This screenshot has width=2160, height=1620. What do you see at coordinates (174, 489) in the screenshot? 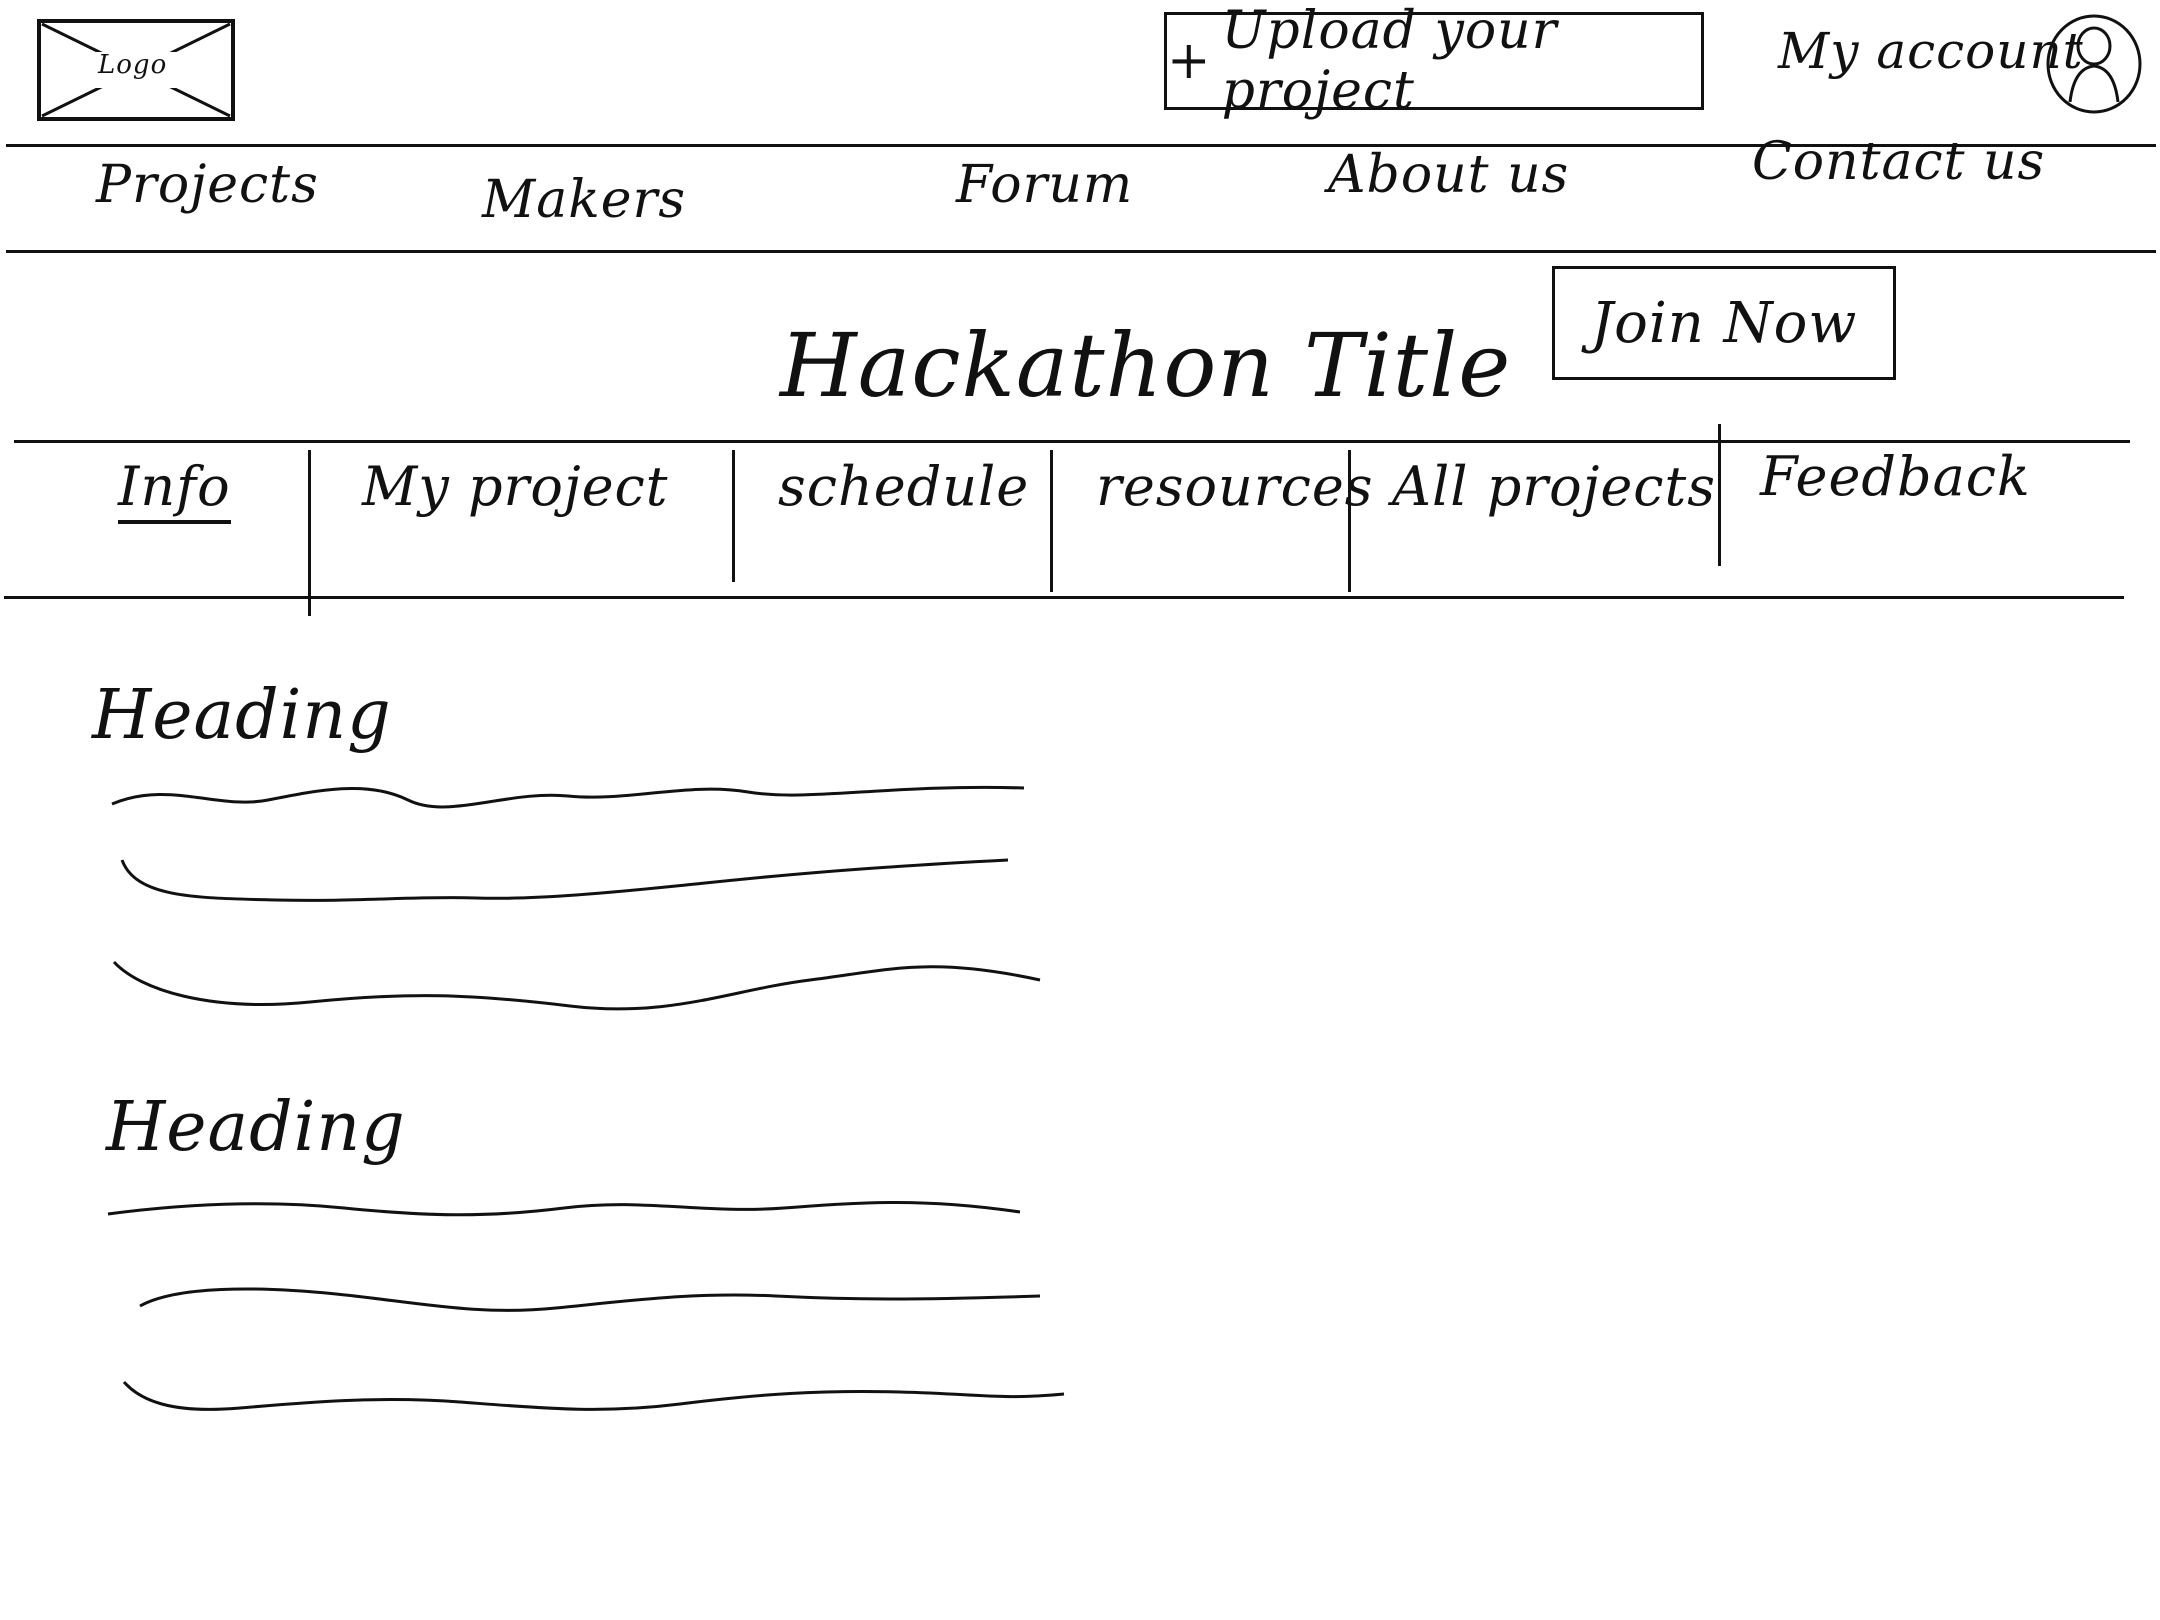
I see `tab-info: Info` at bounding box center [174, 489].